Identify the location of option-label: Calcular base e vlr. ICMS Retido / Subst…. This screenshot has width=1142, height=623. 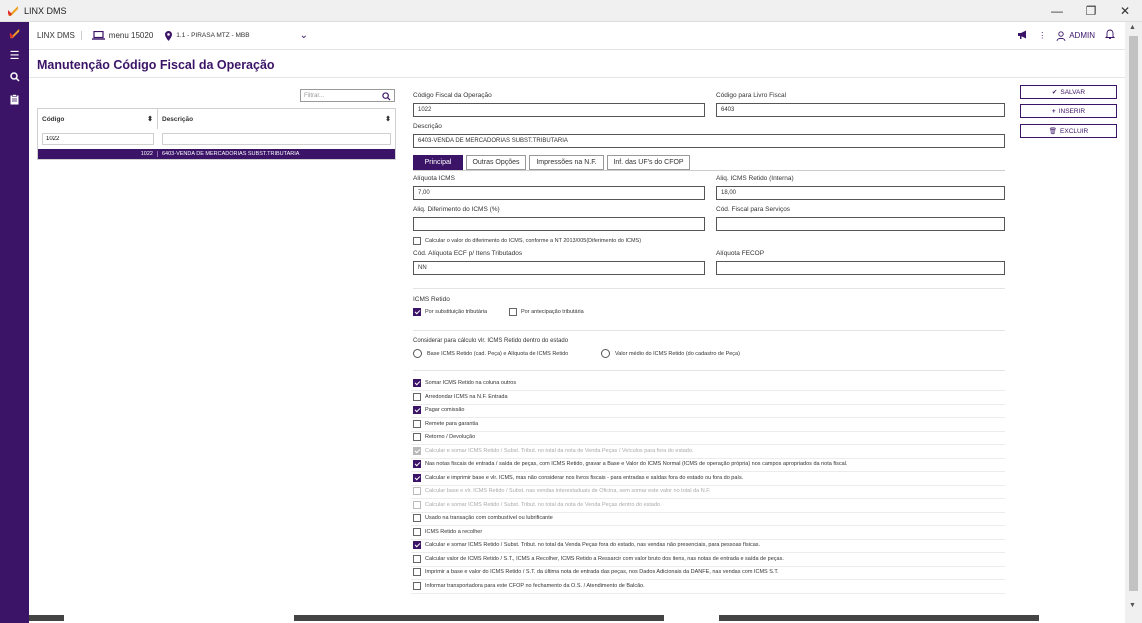
(568, 491).